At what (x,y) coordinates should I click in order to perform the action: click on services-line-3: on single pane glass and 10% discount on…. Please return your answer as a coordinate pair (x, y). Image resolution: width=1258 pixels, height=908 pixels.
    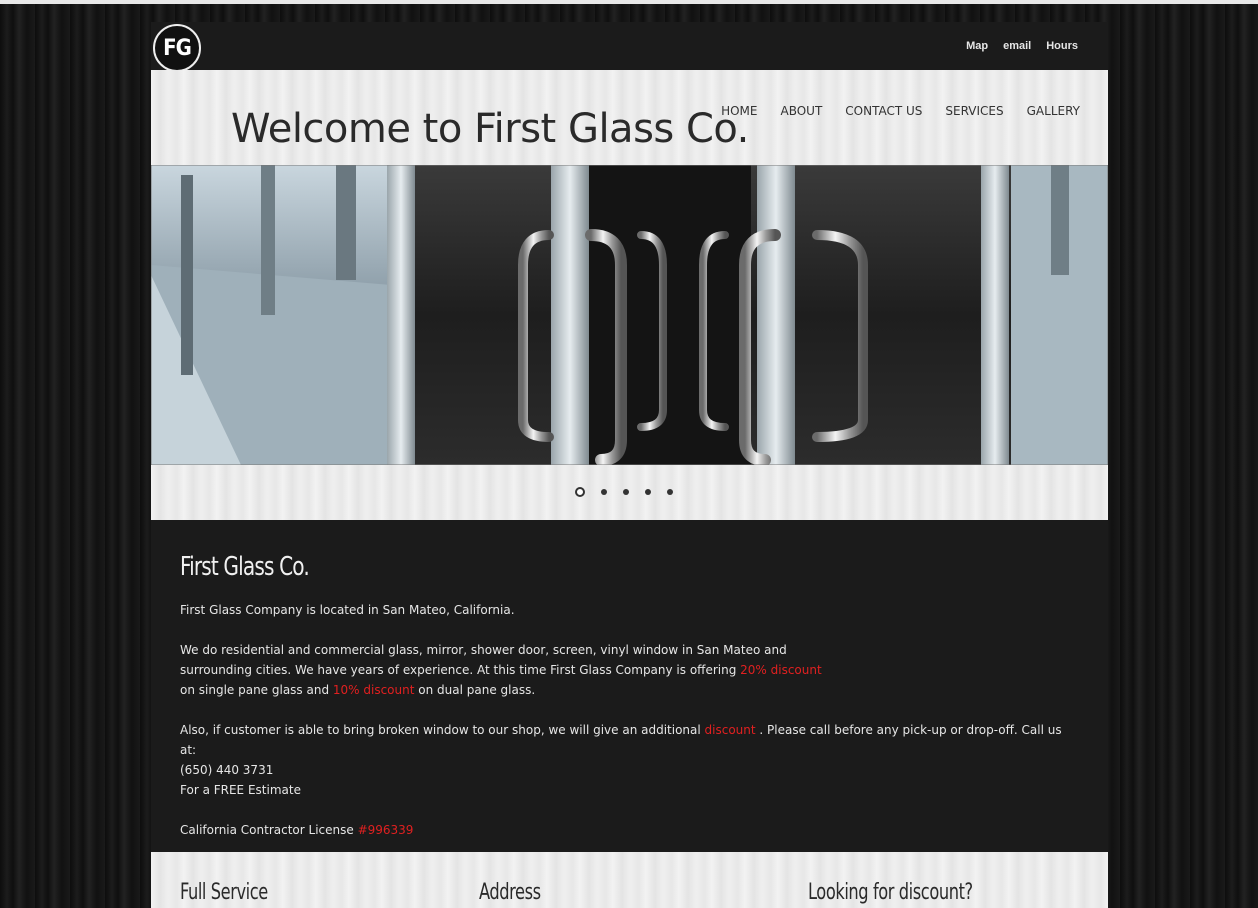
    Looking at the image, I should click on (630, 690).